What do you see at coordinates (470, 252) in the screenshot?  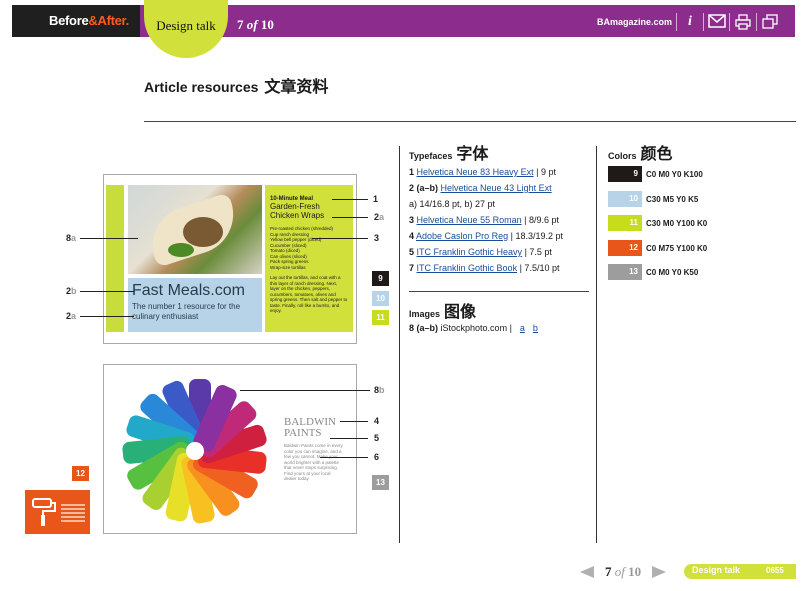 I see `typeface-link: ITC Franklin Gothic Heavy` at bounding box center [470, 252].